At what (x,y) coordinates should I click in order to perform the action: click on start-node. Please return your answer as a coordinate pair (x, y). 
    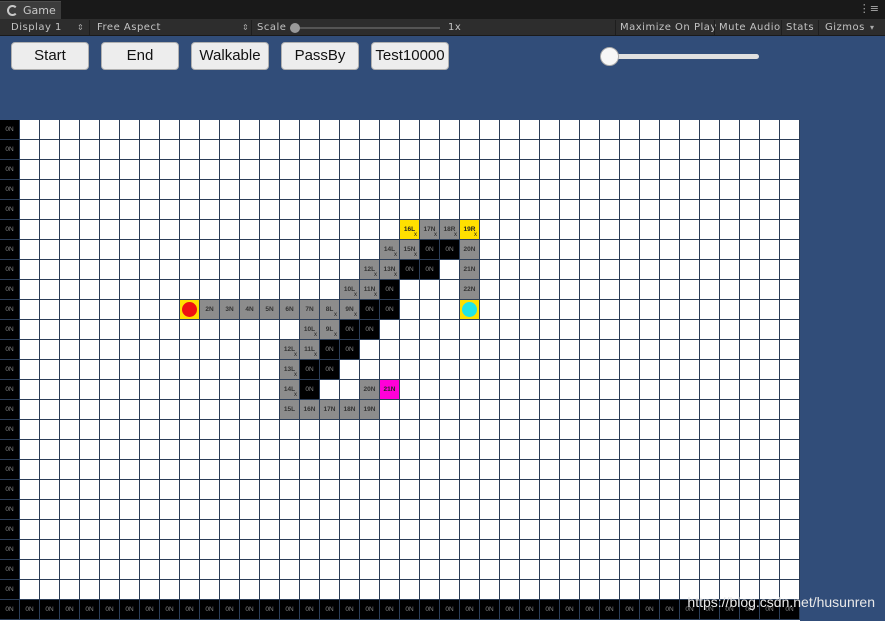
    Looking at the image, I should click on (190, 310).